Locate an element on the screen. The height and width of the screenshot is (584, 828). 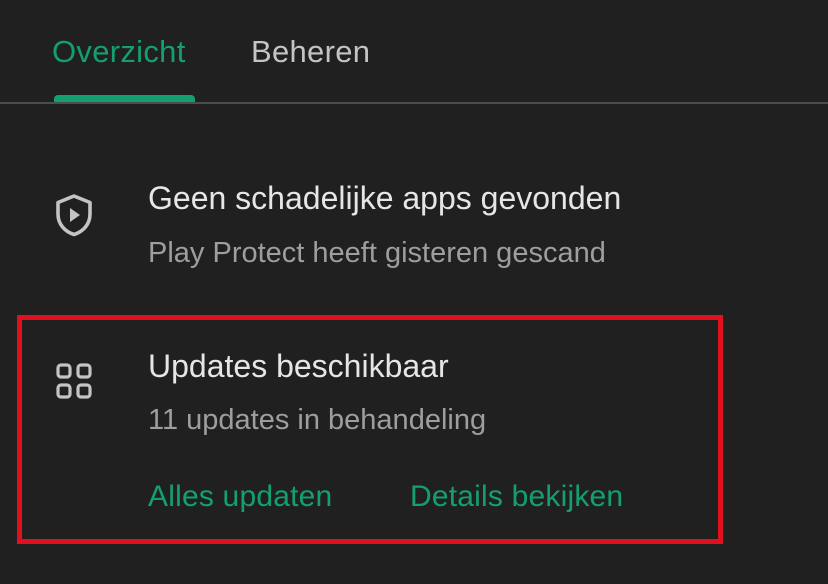
protect-status-title: Geen schadelijke apps gevonden is located at coordinates (385, 198).